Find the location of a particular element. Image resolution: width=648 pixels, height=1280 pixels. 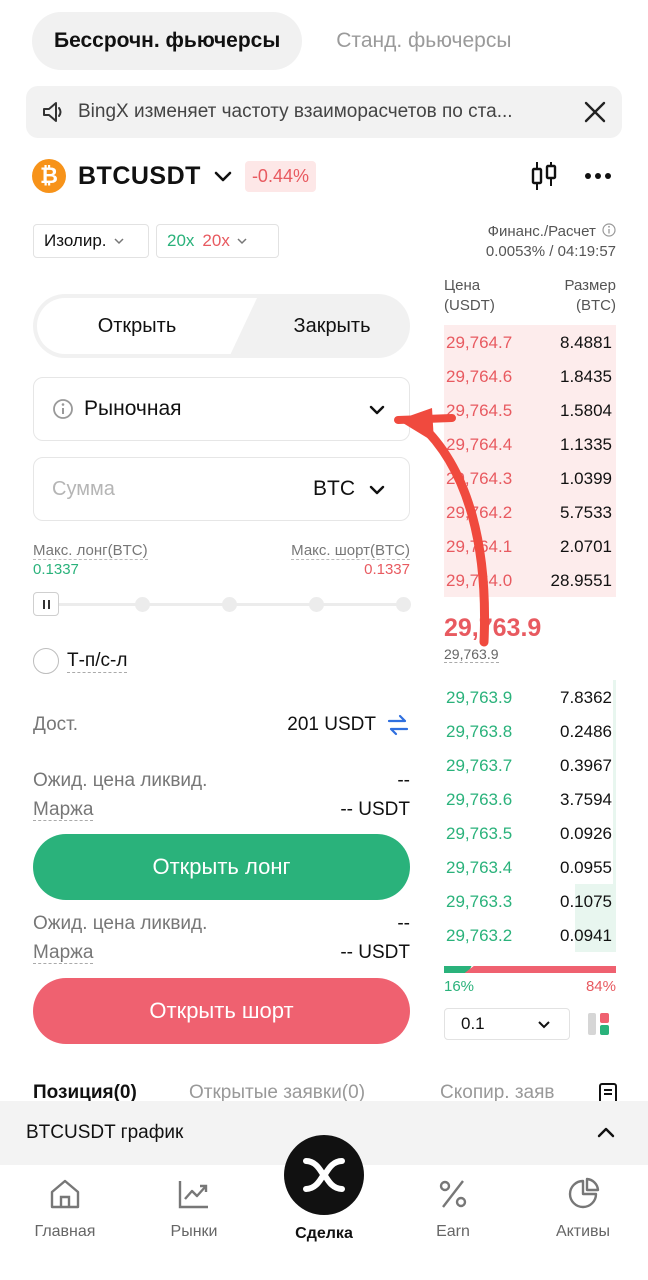

speaker-icon is located at coordinates (52, 112).